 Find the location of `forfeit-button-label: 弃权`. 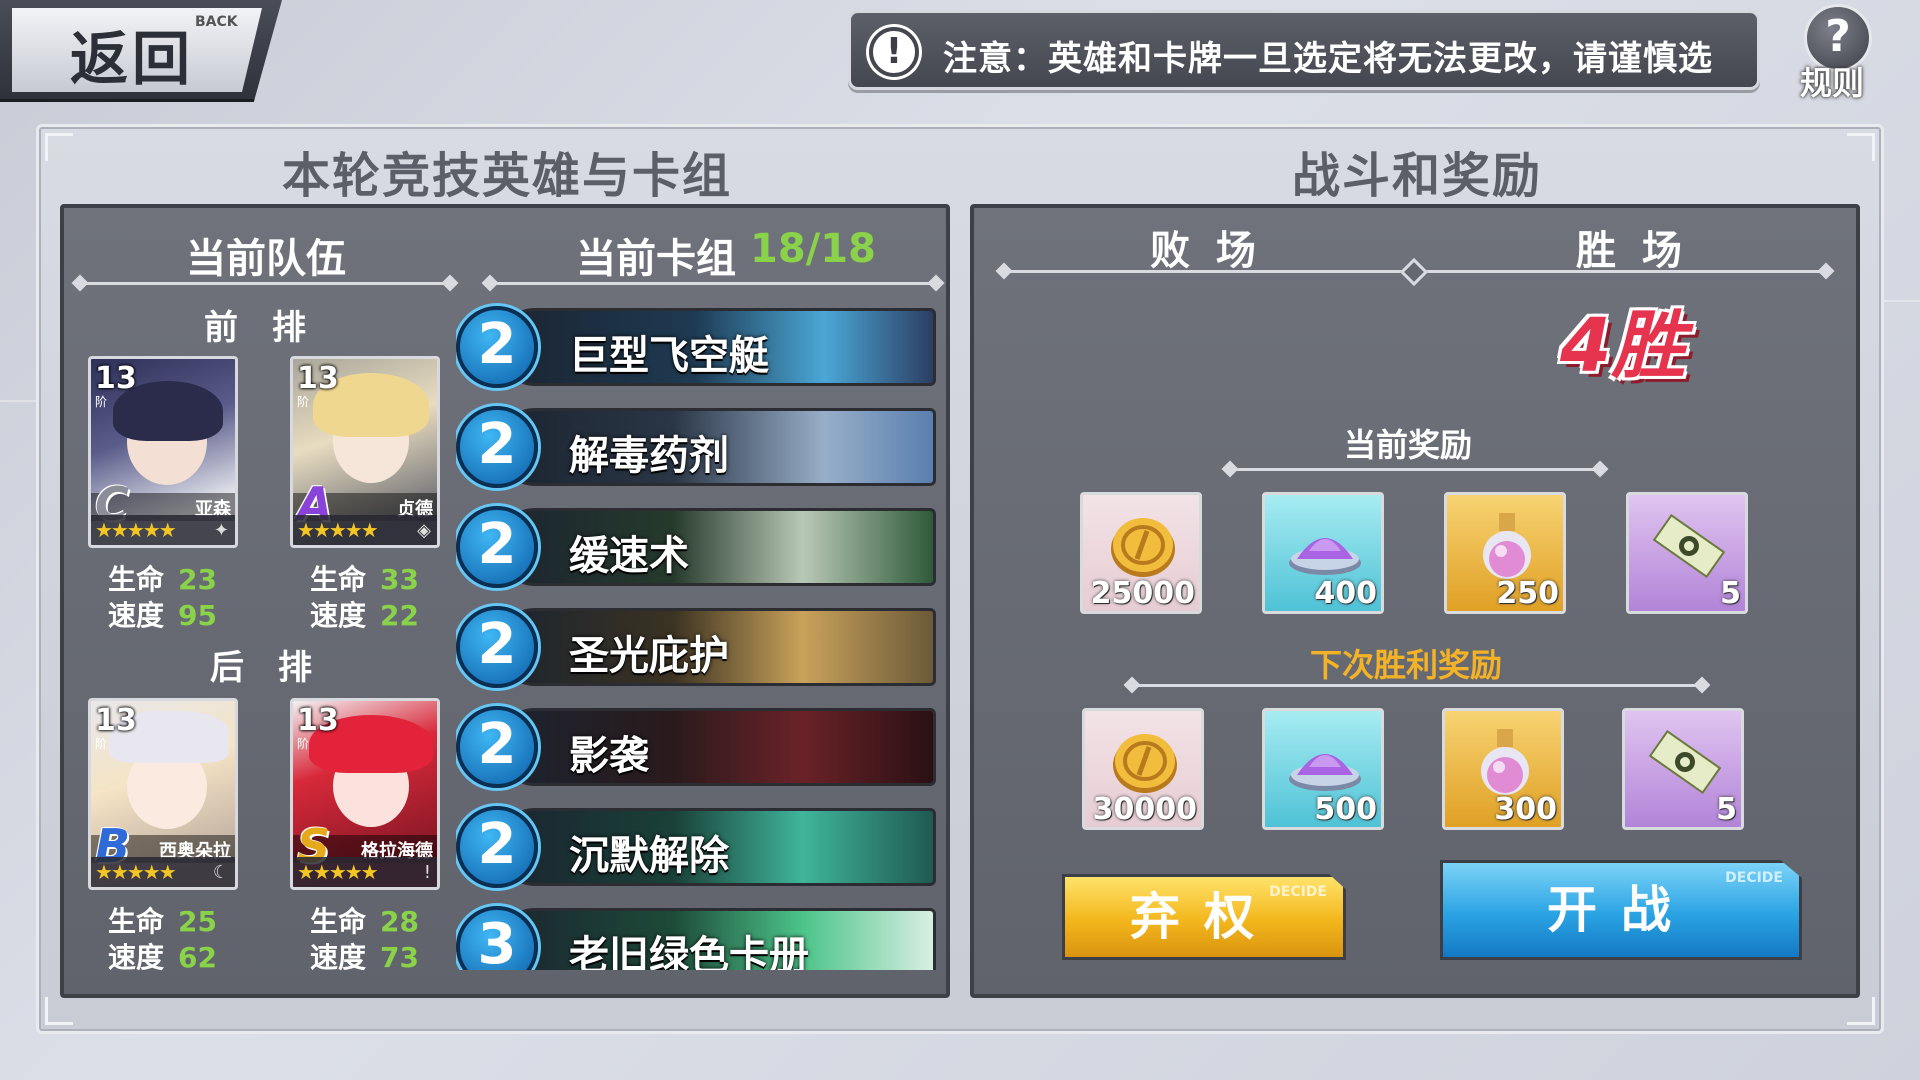

forfeit-button-label: 弃权 is located at coordinates (1204, 917).